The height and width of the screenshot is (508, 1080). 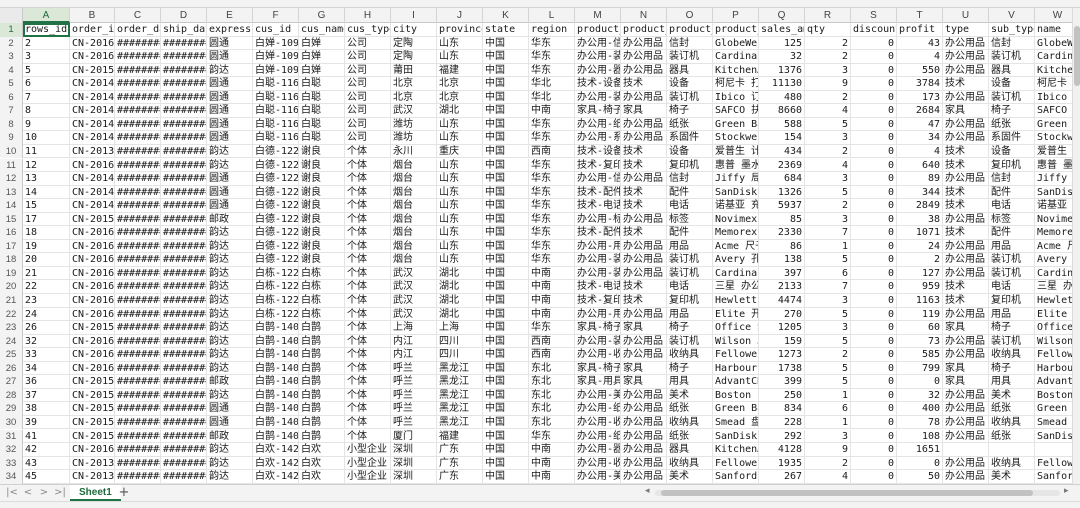 What do you see at coordinates (414, 111) in the screenshot?
I see `grid-cell: 武汉` at bounding box center [414, 111].